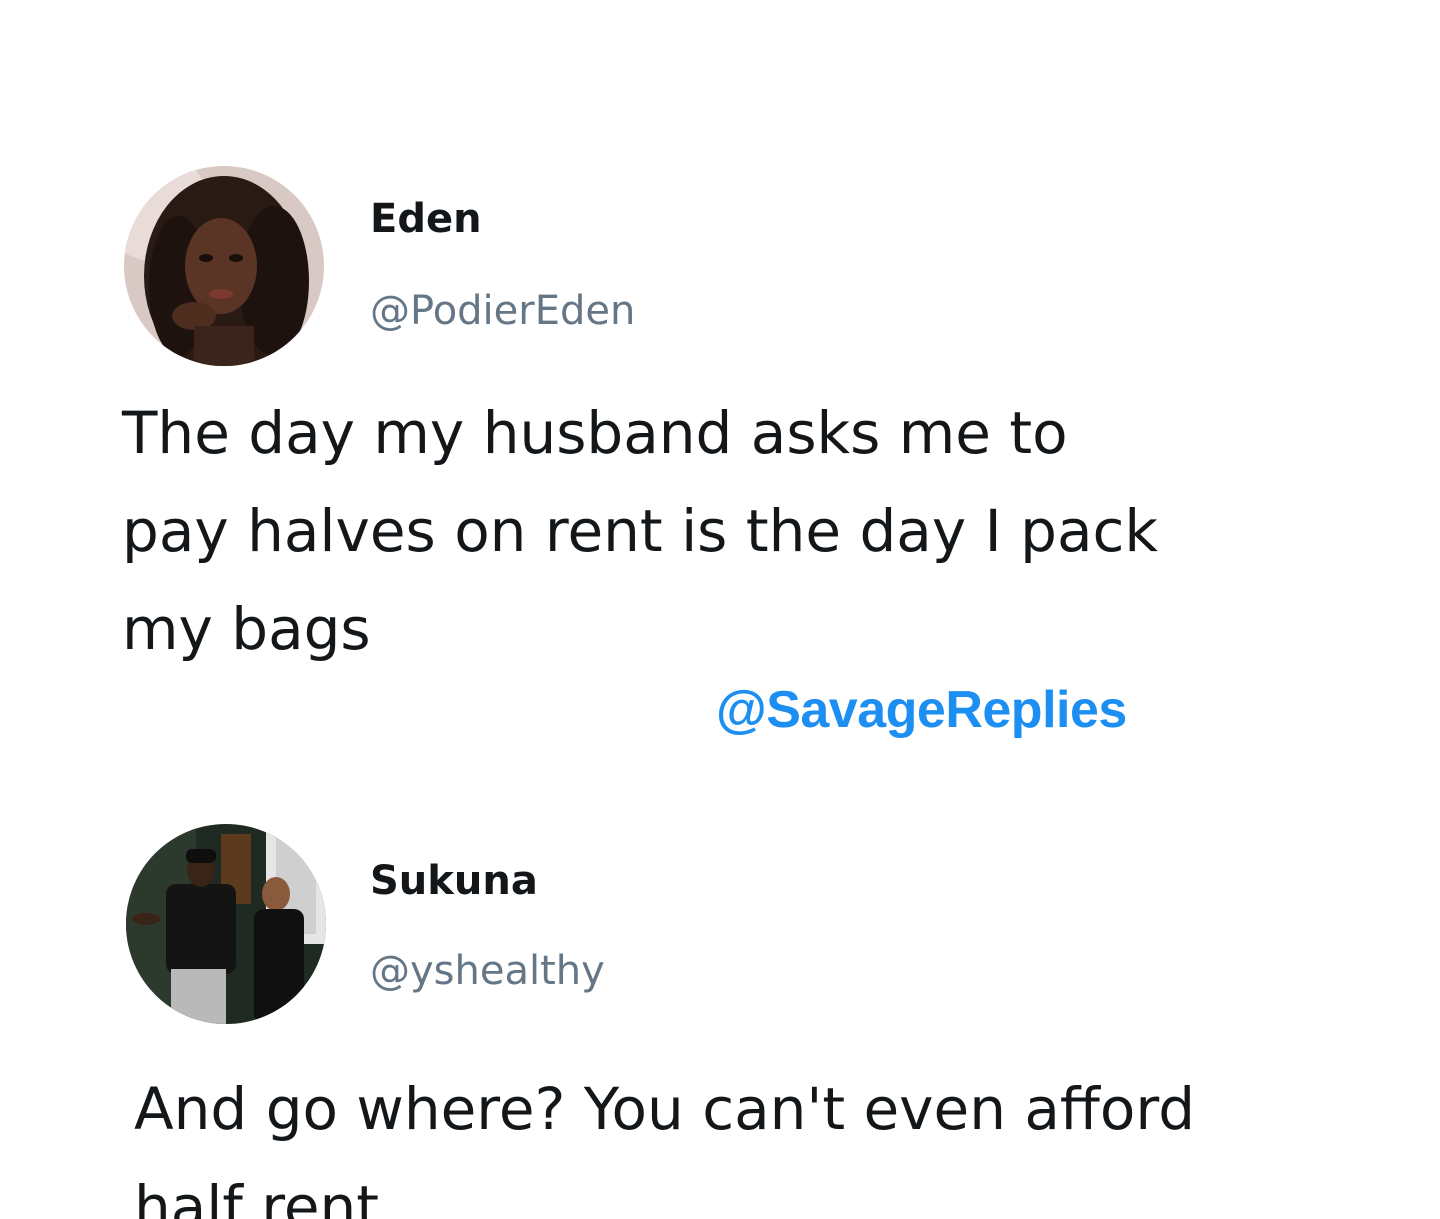 The width and height of the screenshot is (1440, 1219). I want to click on watermark: @SavageReplies, so click(921, 710).